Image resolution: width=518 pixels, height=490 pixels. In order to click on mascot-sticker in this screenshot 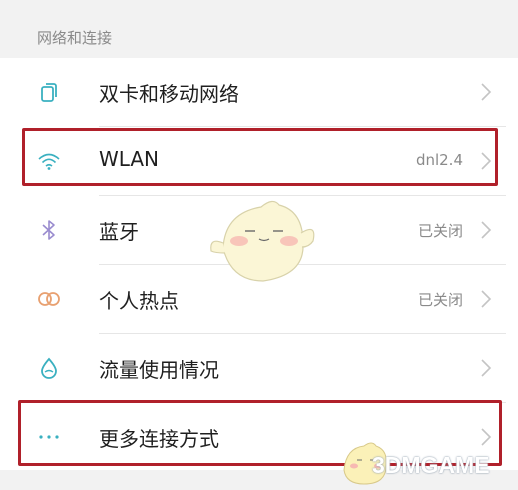, I will do `click(262, 241)`.